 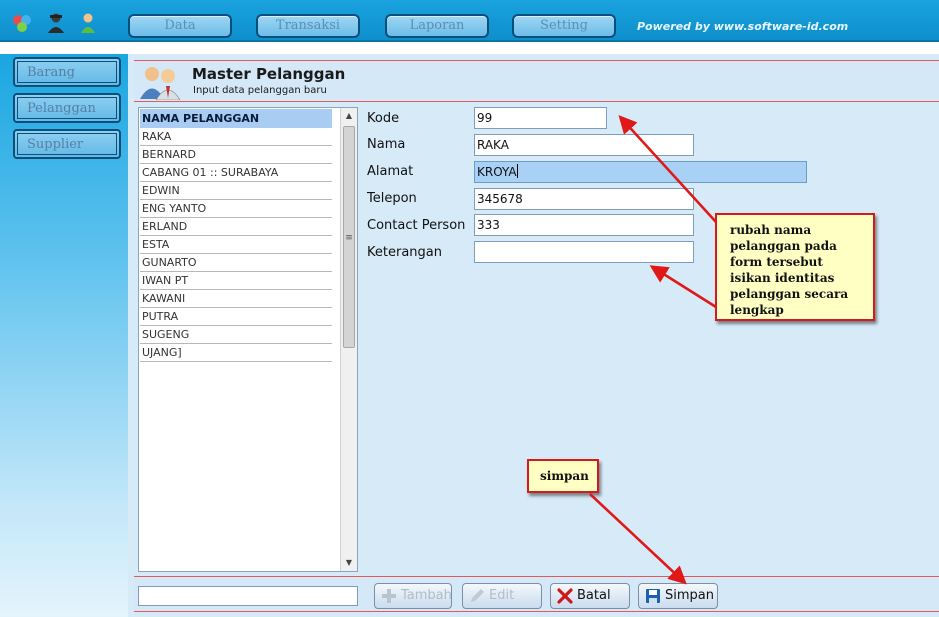 What do you see at coordinates (584, 199) in the screenshot?
I see `telepon-field: 345678` at bounding box center [584, 199].